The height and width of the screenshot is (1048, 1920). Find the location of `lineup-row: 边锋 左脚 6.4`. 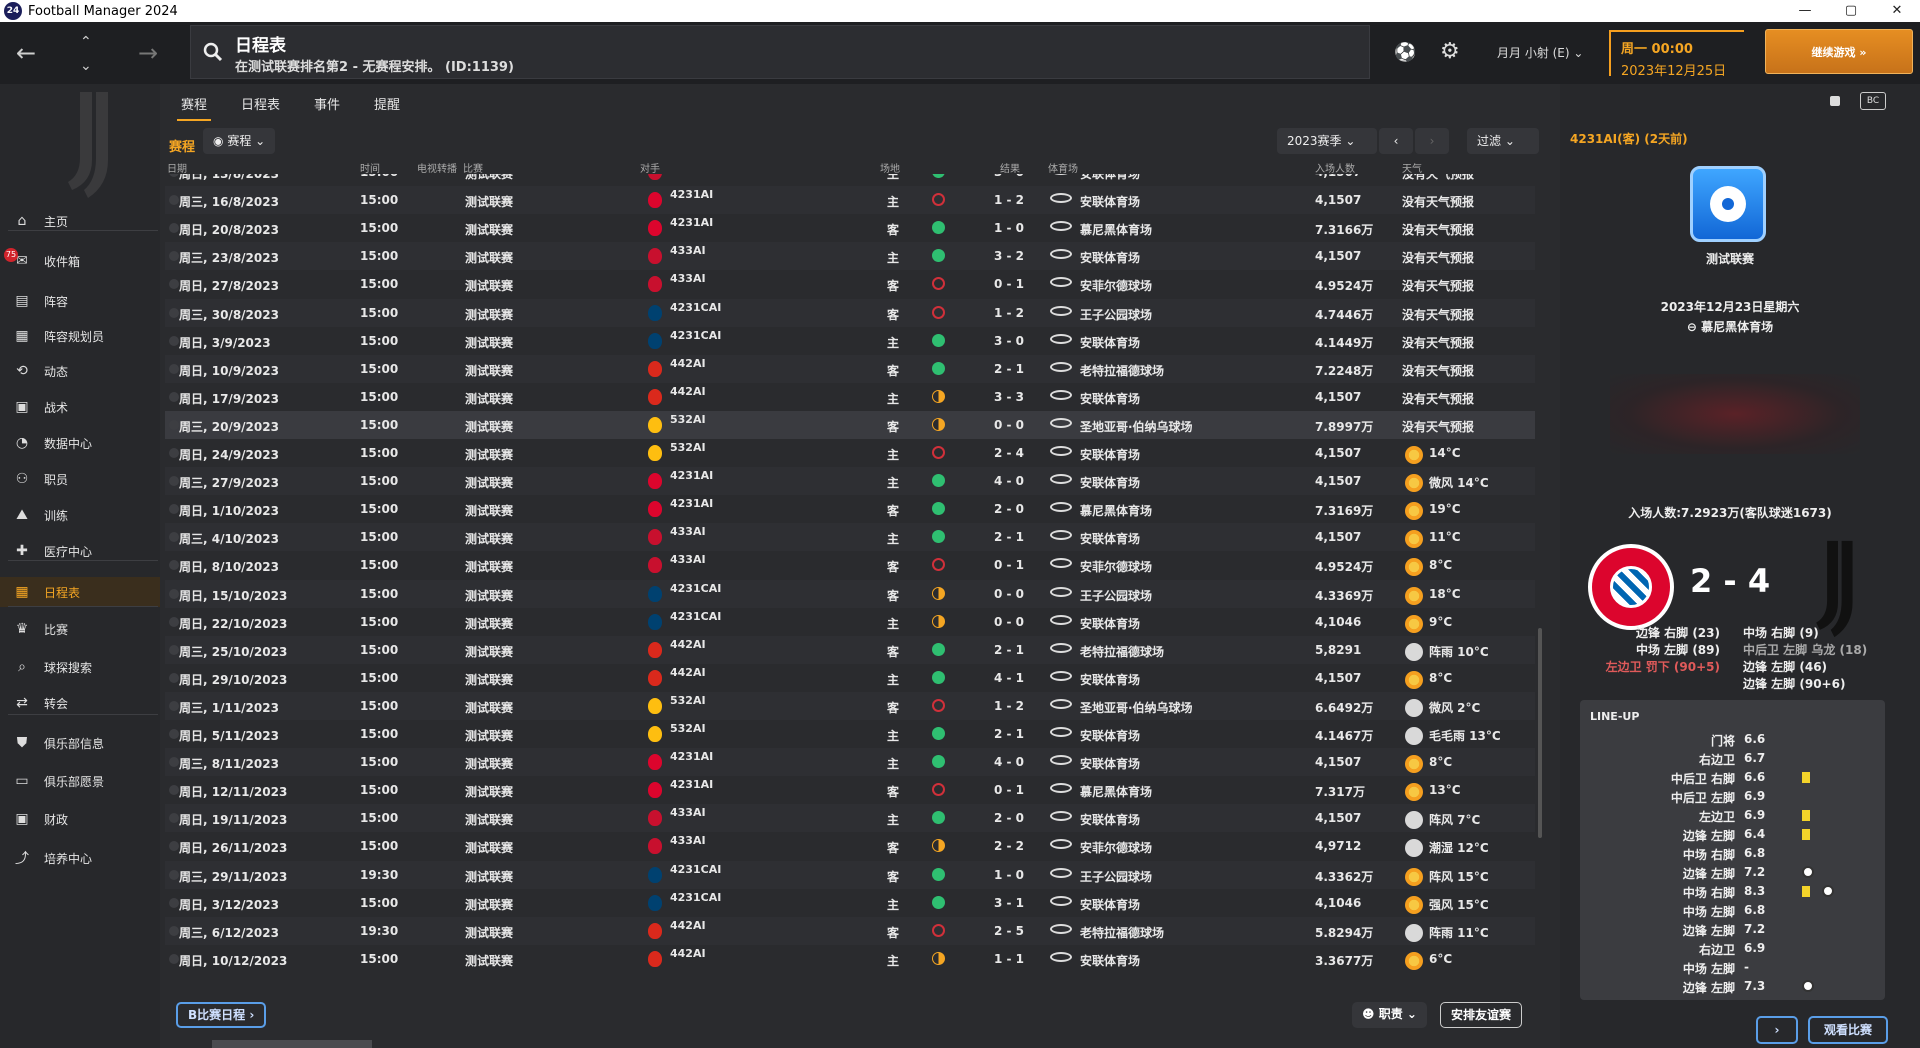

lineup-row: 边锋 左脚 6.4 is located at coordinates (1732, 834).